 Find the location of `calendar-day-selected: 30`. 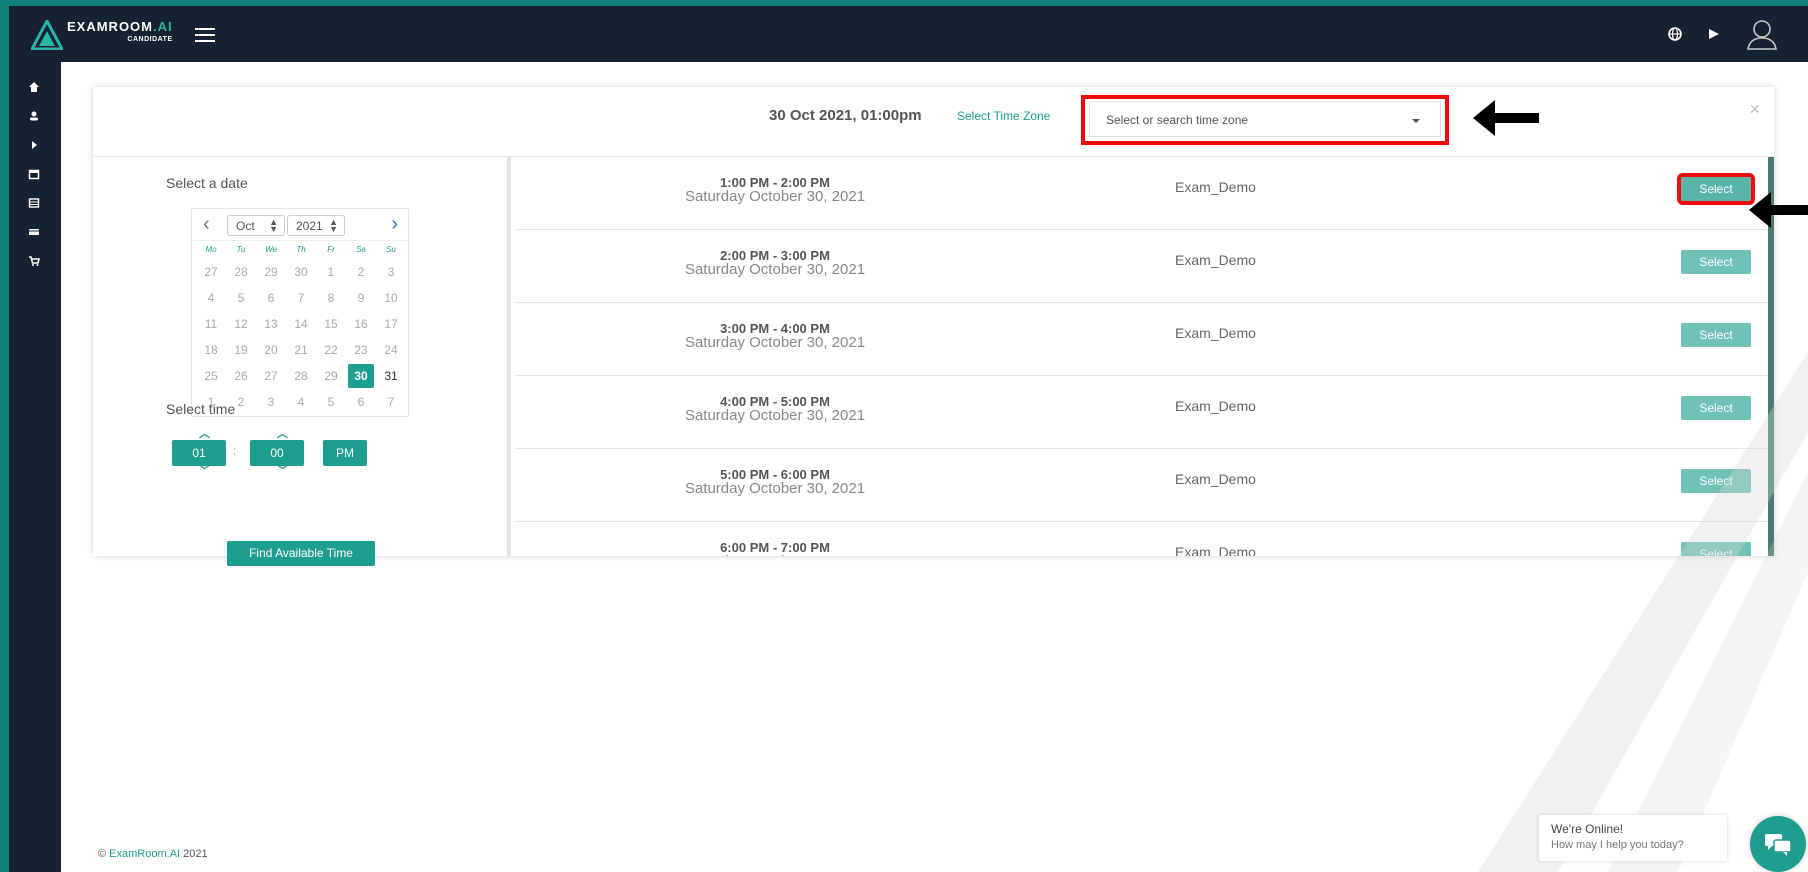

calendar-day-selected: 30 is located at coordinates (361, 376).